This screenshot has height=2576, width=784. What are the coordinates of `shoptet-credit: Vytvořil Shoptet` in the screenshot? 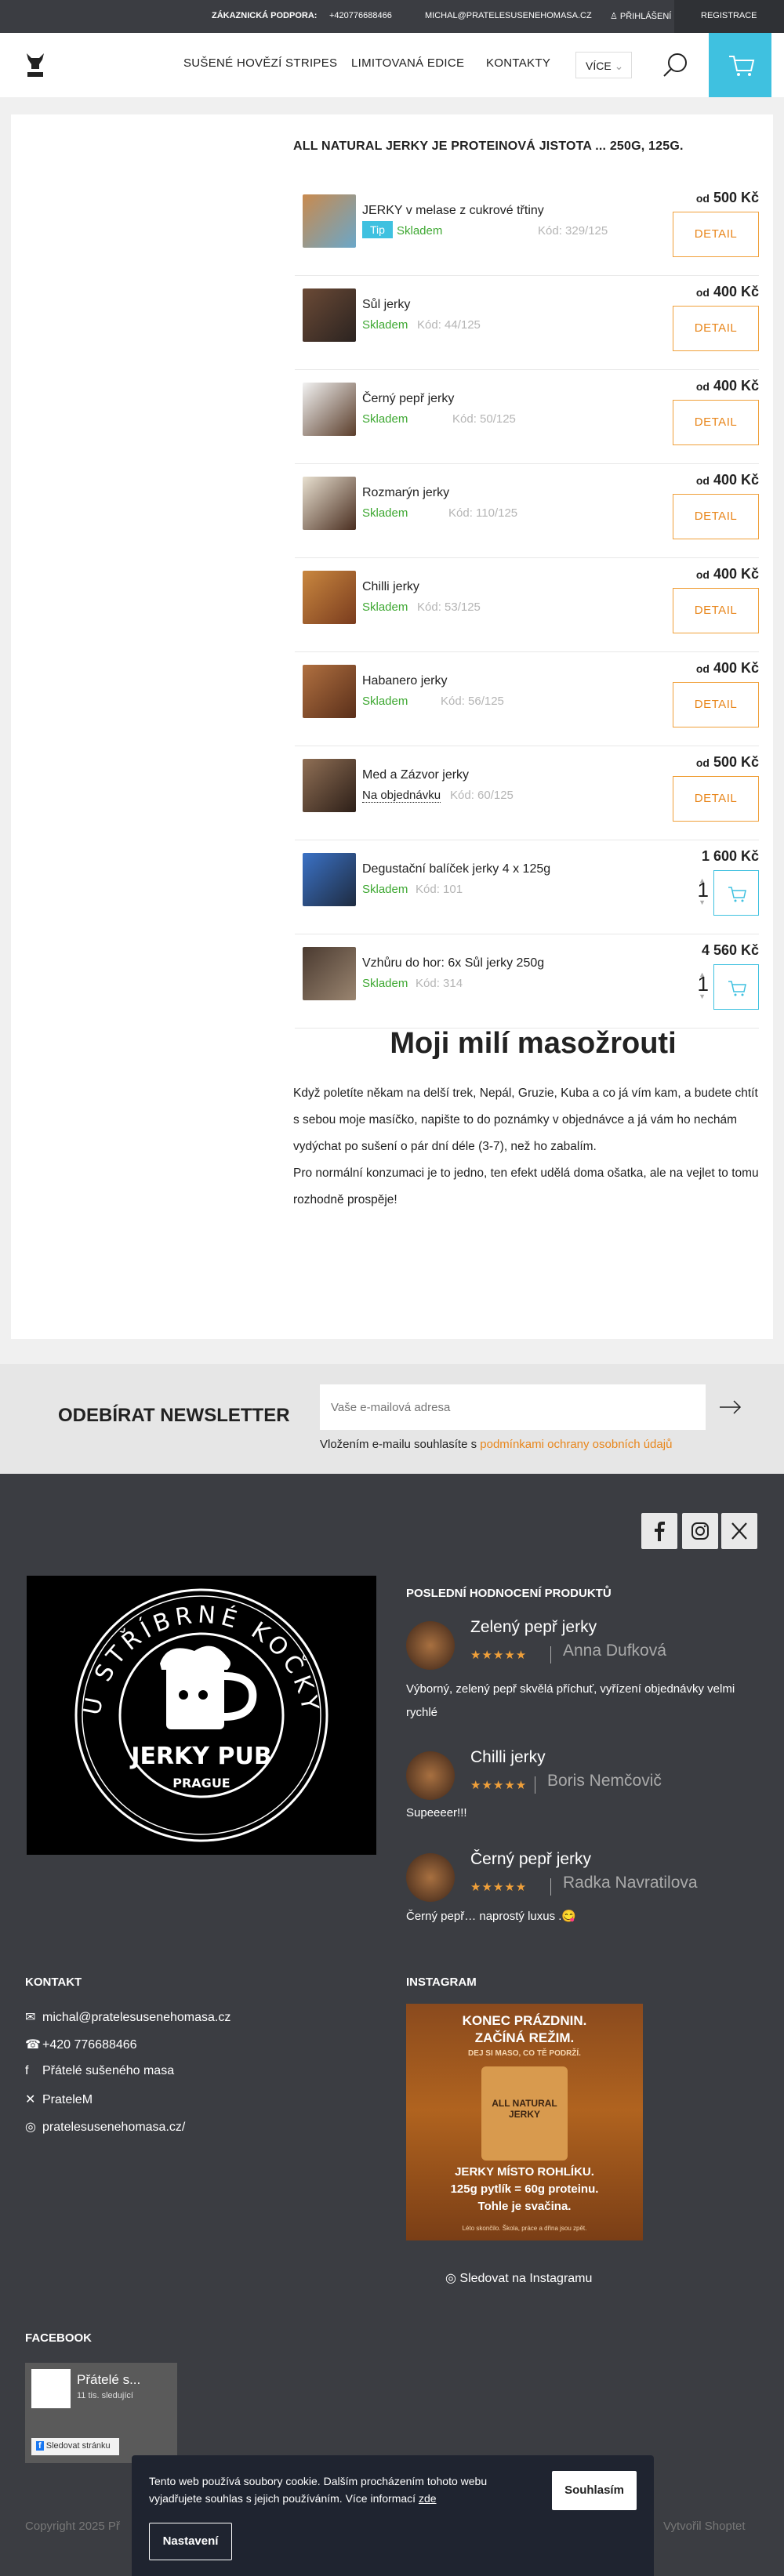 It's located at (704, 2527).